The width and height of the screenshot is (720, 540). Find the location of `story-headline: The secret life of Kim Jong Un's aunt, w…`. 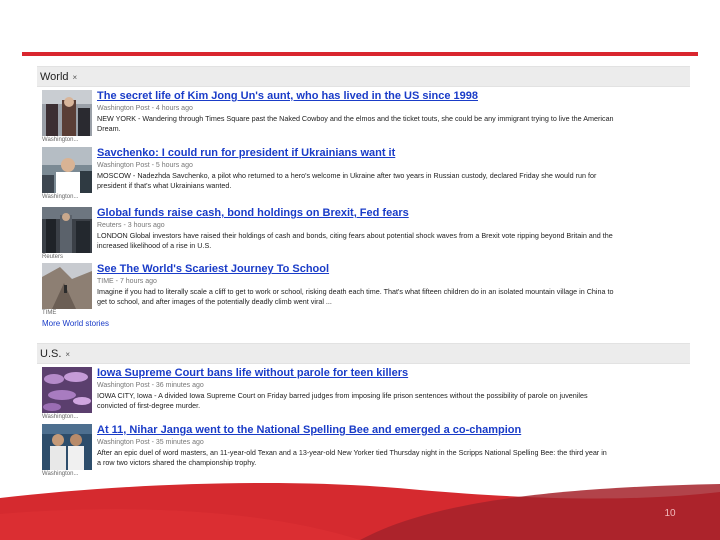

story-headline: The secret life of Kim Jong Un's aunt, w… is located at coordinates (393, 96).